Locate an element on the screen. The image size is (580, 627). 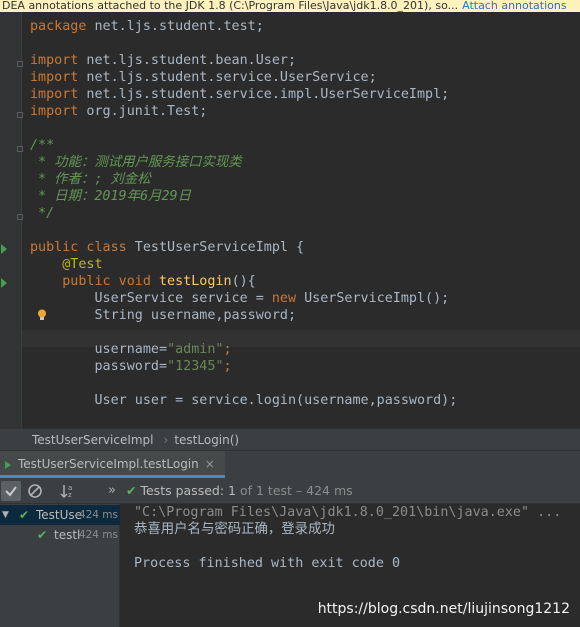
javadoc-line: * 作者：; 刘金松 is located at coordinates (90, 179).